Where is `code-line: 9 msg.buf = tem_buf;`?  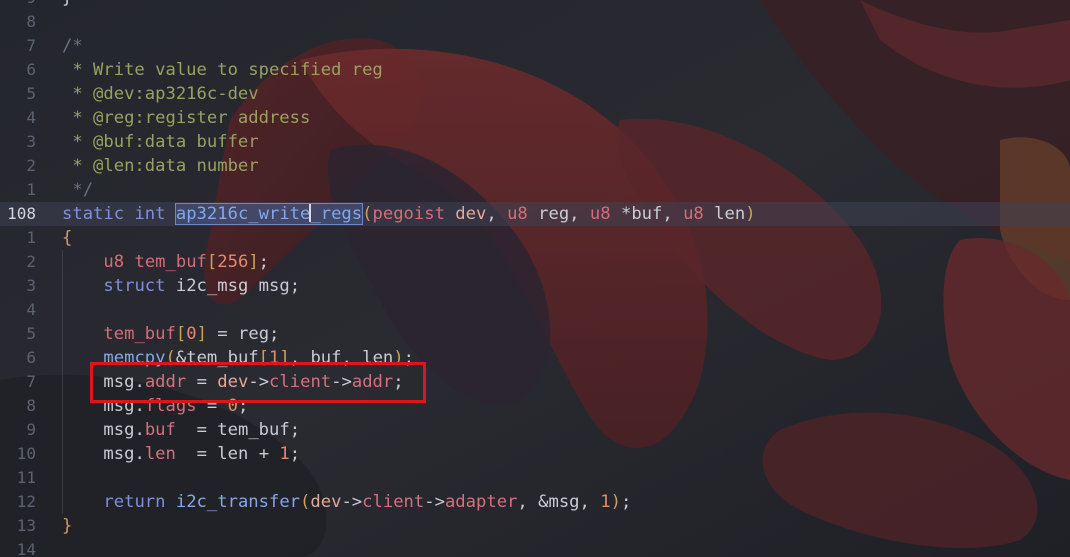 code-line: 9 msg.buf = tem_buf; is located at coordinates (535, 430).